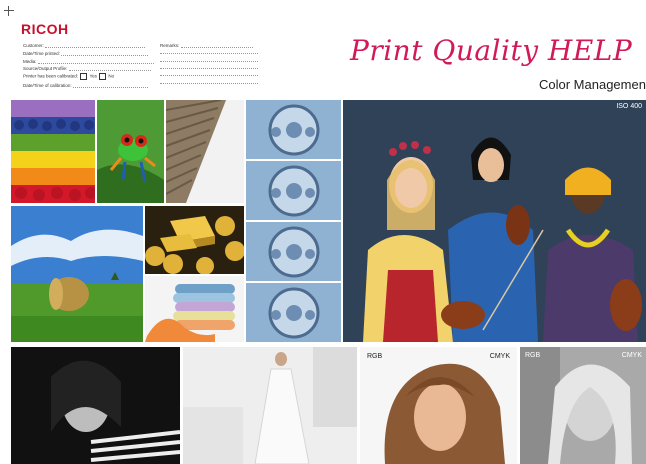  Describe the element at coordinates (103, 76) in the screenshot. I see `no-checkbox` at that location.